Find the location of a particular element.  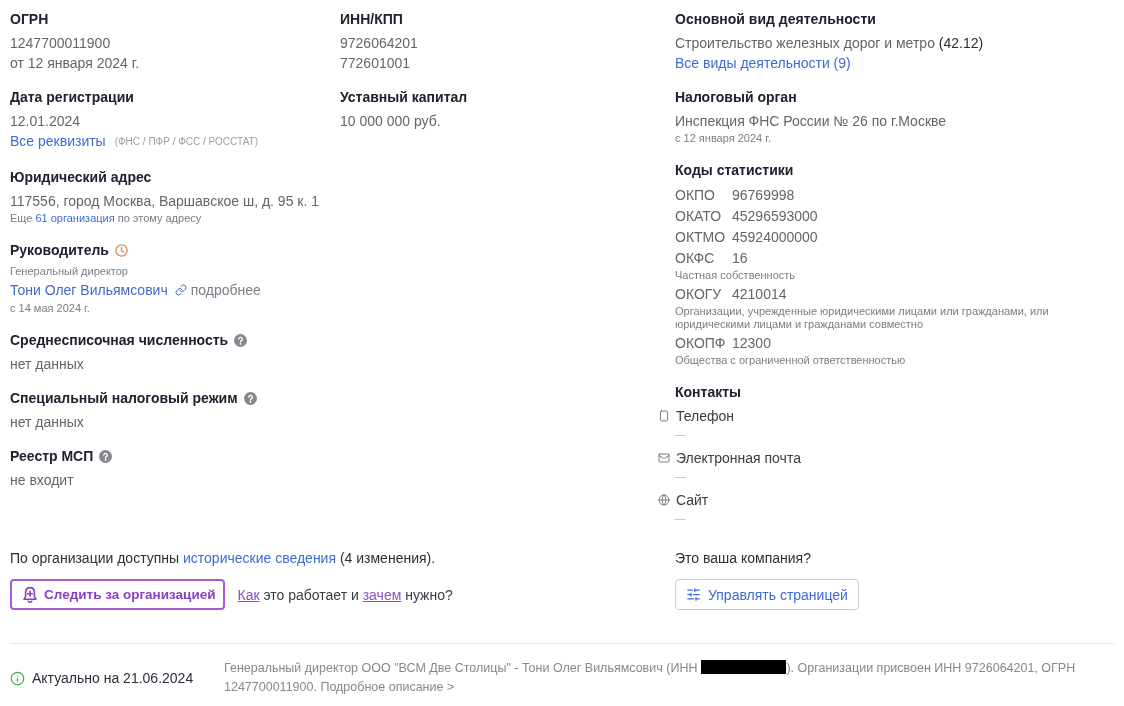

code-value: 16 is located at coordinates (740, 257).